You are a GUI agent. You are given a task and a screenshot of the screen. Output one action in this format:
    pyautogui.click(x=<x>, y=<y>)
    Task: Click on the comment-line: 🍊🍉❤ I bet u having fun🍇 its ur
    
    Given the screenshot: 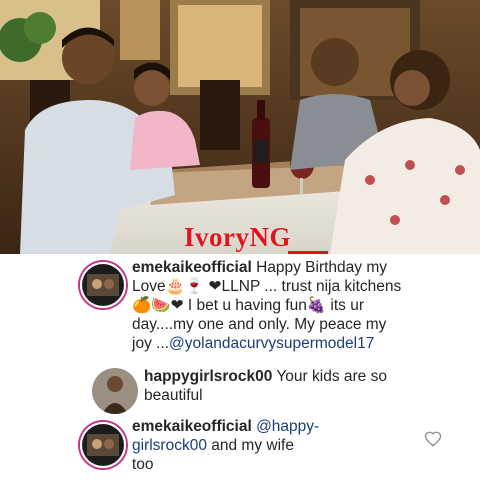 What is the action you would take?
    pyautogui.click(x=248, y=305)
    